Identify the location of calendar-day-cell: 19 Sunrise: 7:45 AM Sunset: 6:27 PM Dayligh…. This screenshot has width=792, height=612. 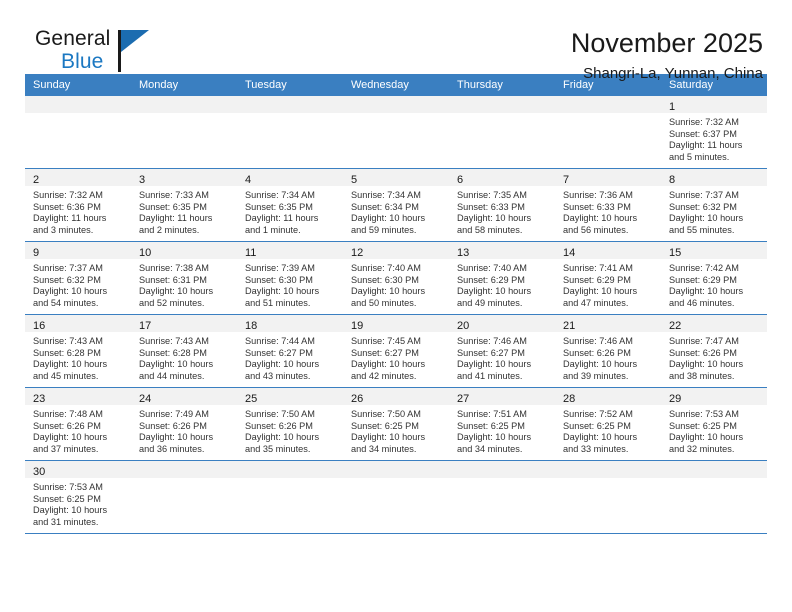
(396, 351).